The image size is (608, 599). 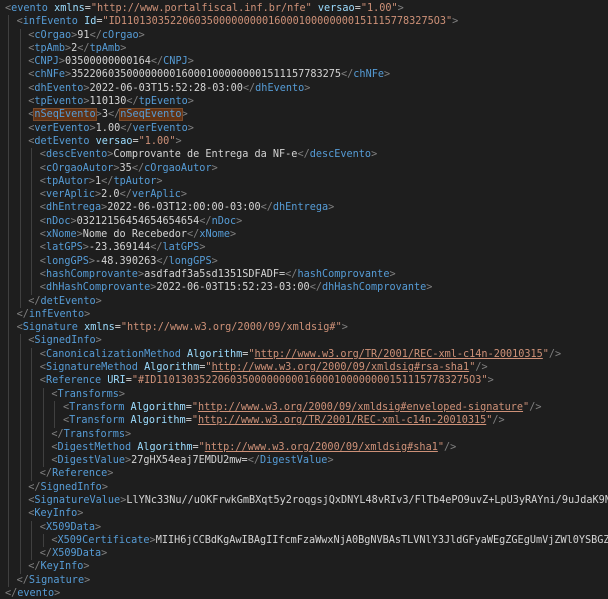 I want to click on code-line: <verAplic>2.0</verAplic>, so click(x=304, y=195).